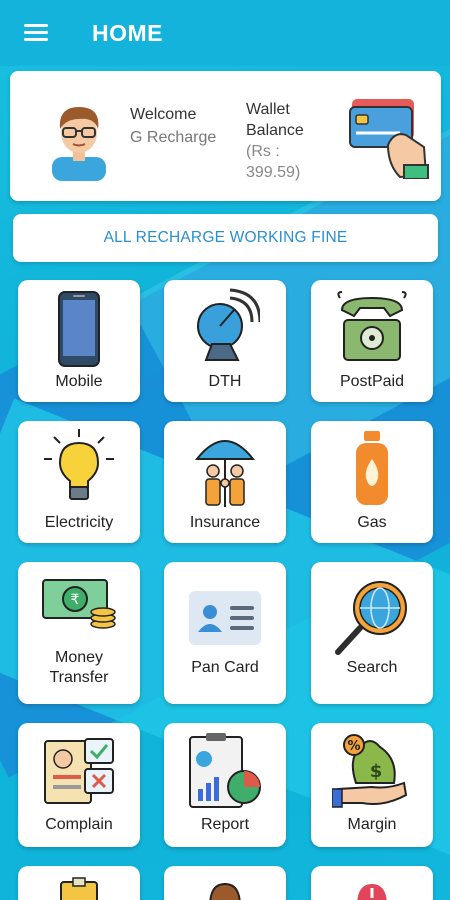 Image resolution: width=450 pixels, height=900 pixels. I want to click on complaint-form-icon, so click(79, 771).